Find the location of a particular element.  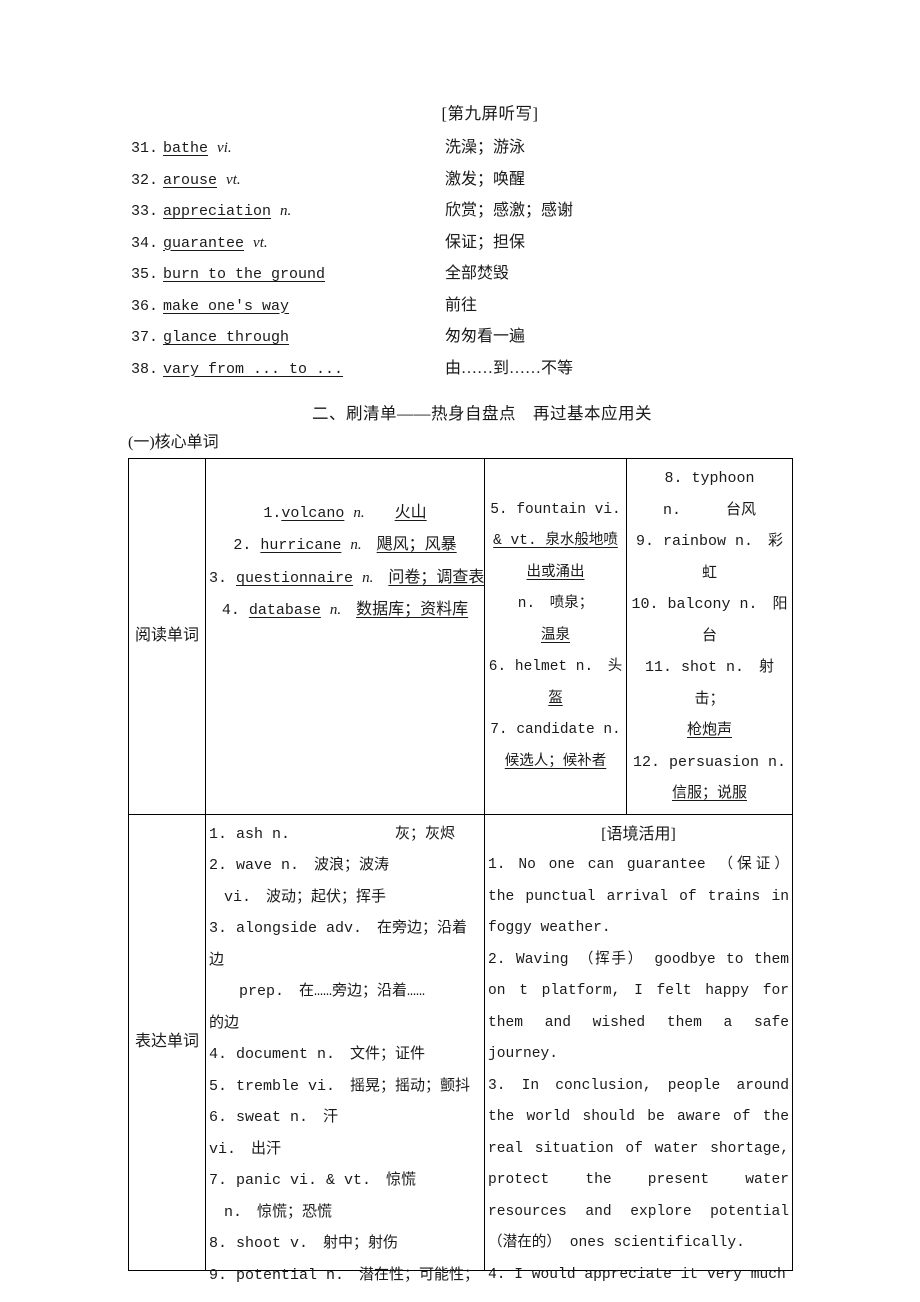

vocab-line: 温泉 is located at coordinates (555, 635).